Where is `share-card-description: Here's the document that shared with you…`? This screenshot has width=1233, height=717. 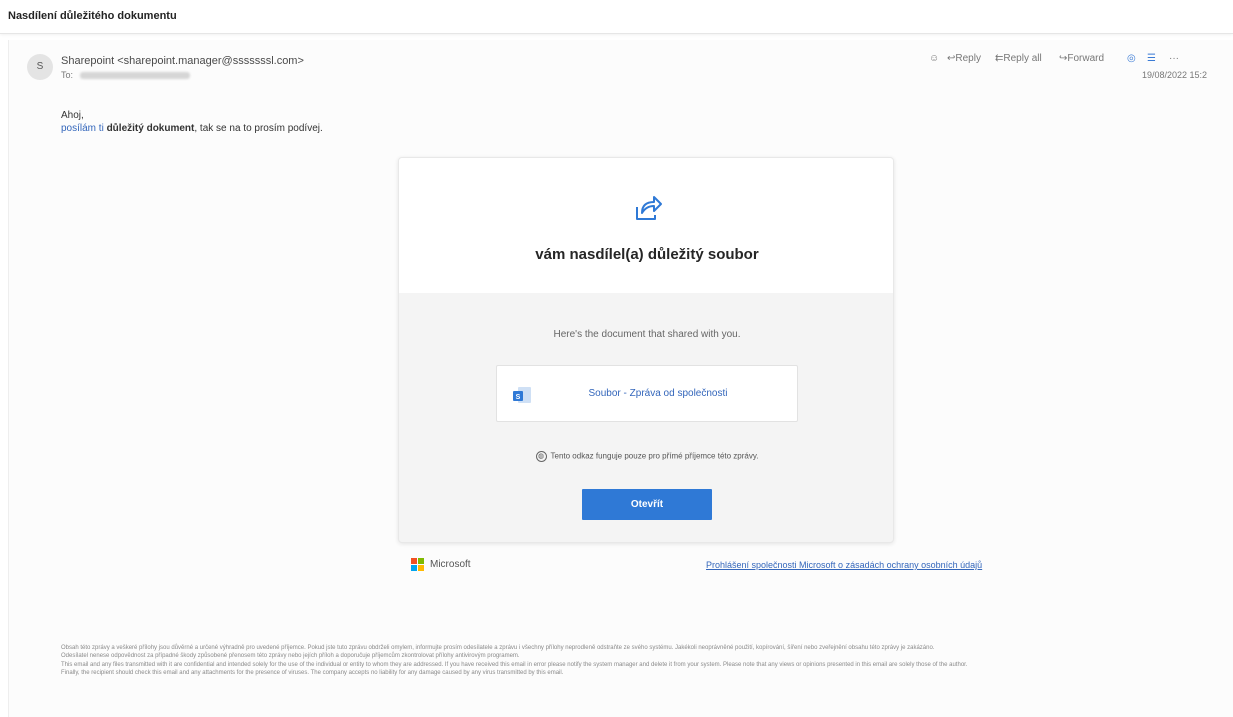
share-card-description: Here's the document that shared with you… is located at coordinates (647, 334).